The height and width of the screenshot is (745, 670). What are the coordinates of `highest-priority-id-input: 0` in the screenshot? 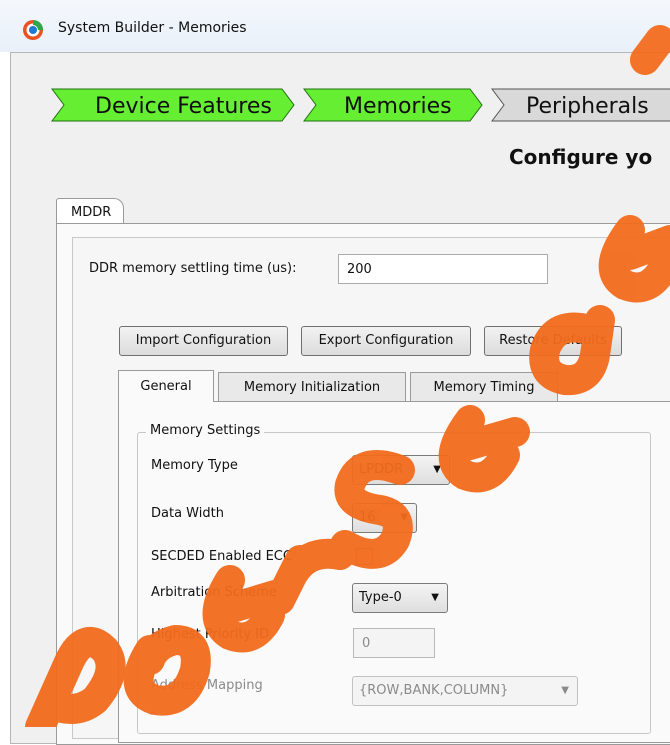 It's located at (394, 643).